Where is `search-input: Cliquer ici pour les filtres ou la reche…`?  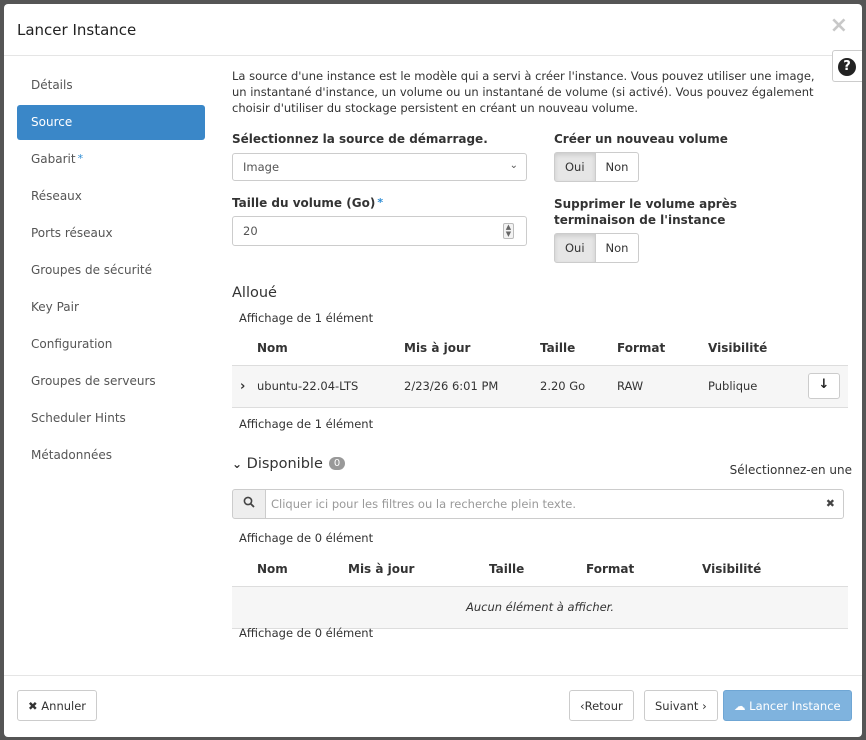 search-input: Cliquer ici pour les filtres ou la reche… is located at coordinates (554, 504).